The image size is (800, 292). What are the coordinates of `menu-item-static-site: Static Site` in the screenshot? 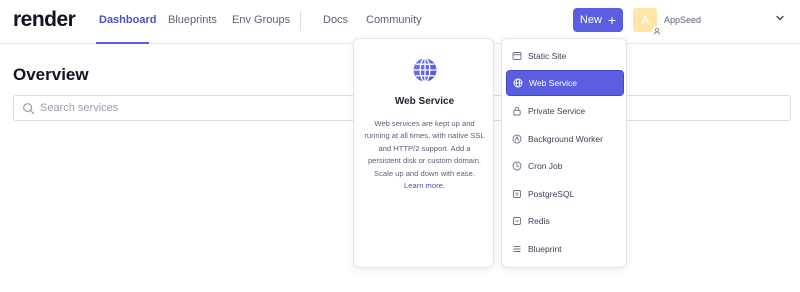 It's located at (565, 56).